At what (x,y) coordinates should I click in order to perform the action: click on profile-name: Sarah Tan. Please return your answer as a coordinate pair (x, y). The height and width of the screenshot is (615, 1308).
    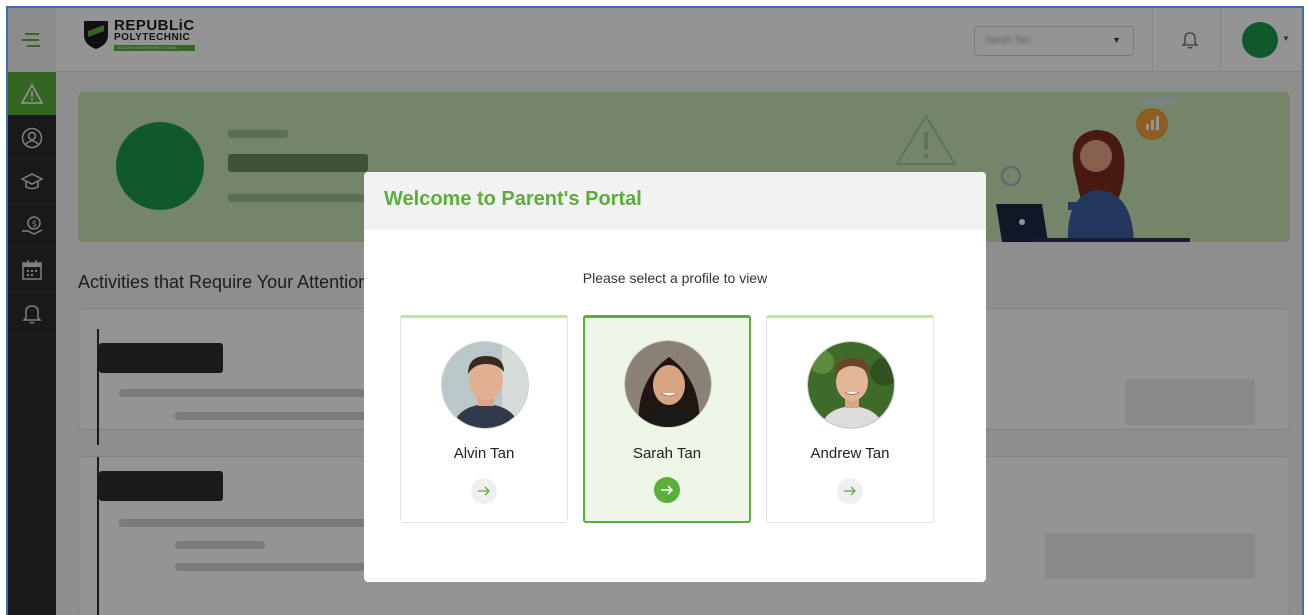
    Looking at the image, I should click on (667, 453).